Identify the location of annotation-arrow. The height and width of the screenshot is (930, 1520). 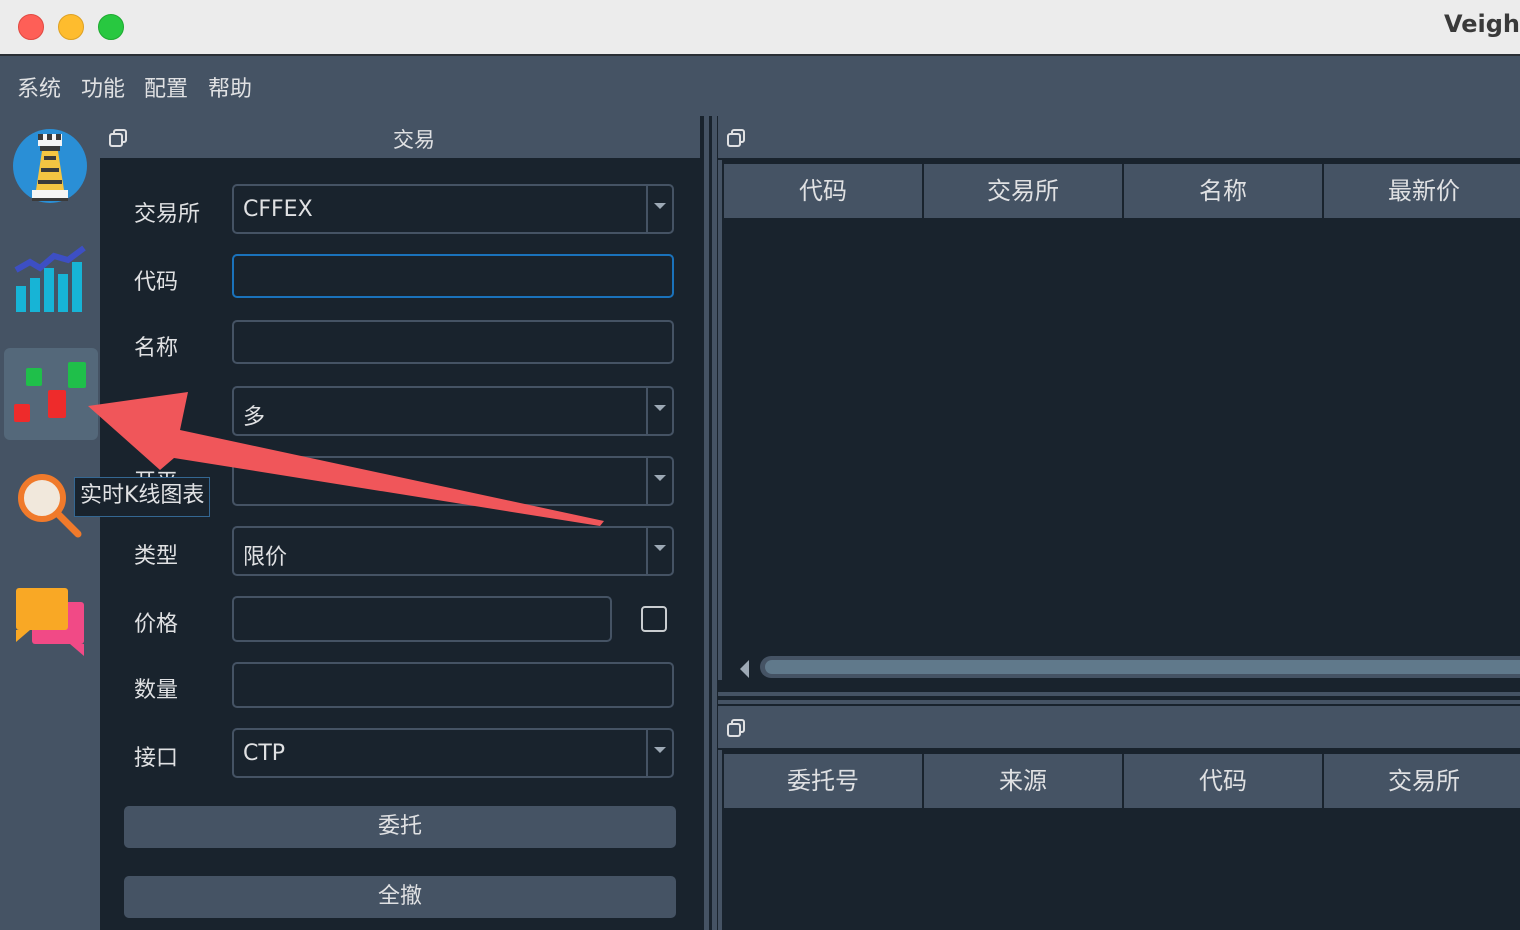
(346, 459).